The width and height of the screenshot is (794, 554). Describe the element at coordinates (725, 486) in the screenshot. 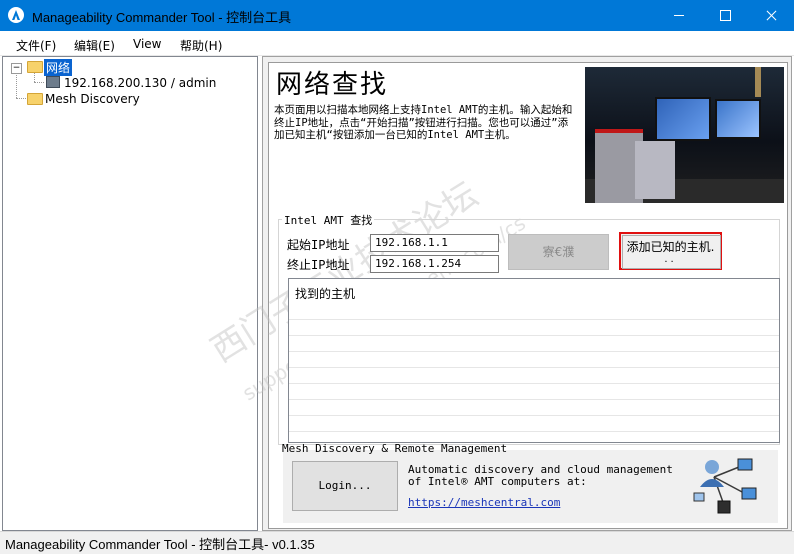

I see `network-icon` at that location.